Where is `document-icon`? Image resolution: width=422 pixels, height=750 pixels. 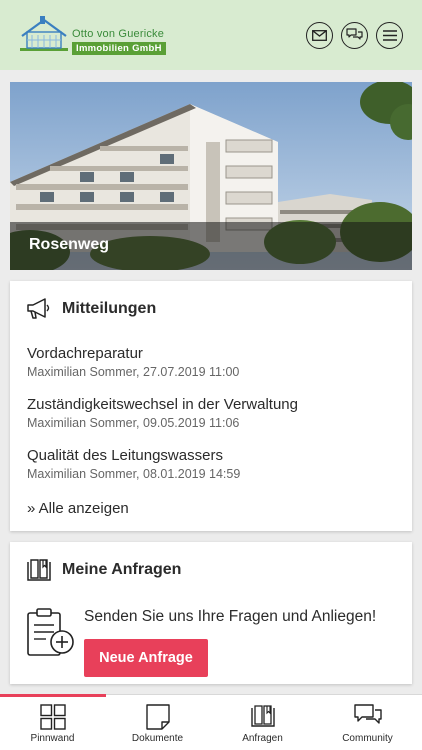
document-icon is located at coordinates (157, 717).